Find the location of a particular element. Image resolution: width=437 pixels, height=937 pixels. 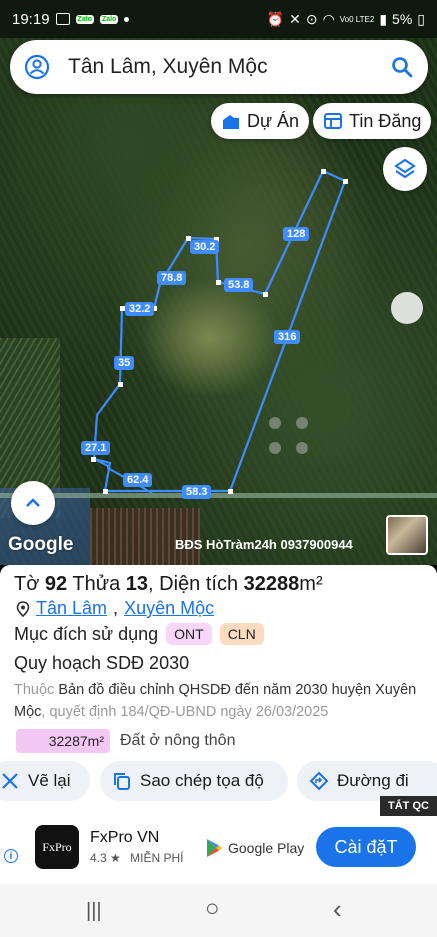

land-type-label: Đất ở nông thôn is located at coordinates (178, 740).